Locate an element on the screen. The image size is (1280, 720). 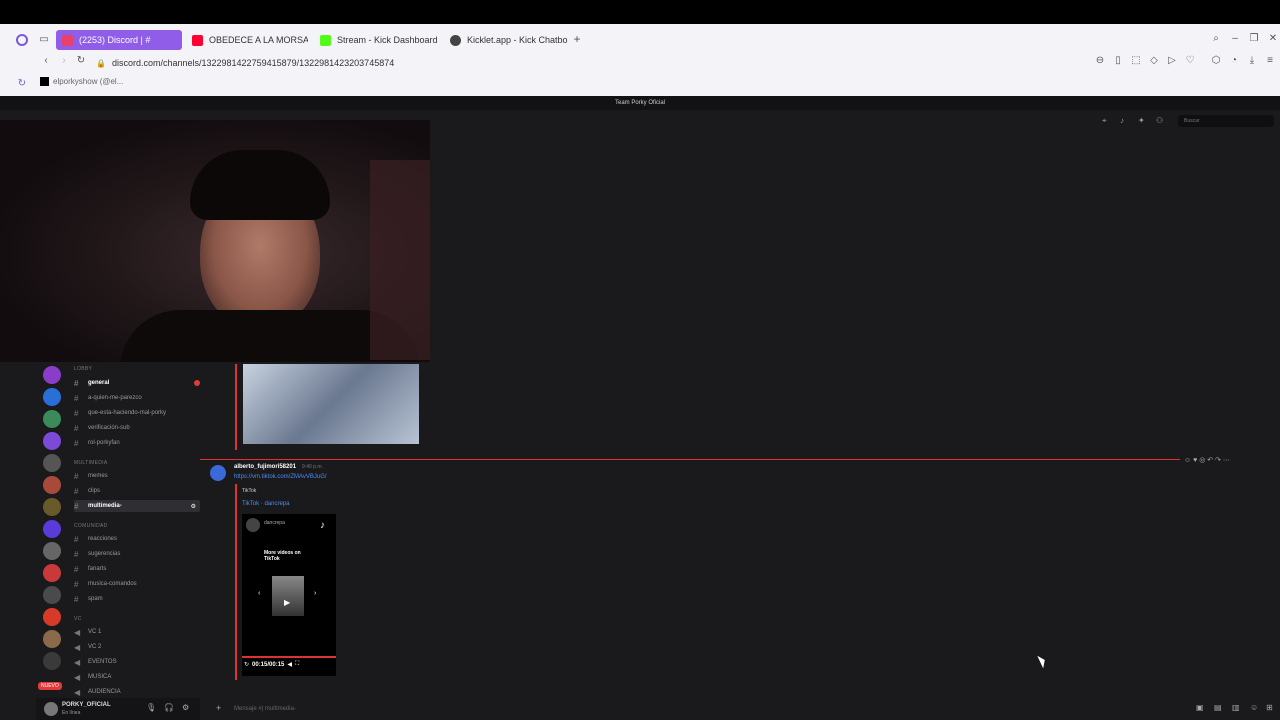
tab-kick-dashboard: Stream - Kick Dashboard is located at coordinates (377, 40).